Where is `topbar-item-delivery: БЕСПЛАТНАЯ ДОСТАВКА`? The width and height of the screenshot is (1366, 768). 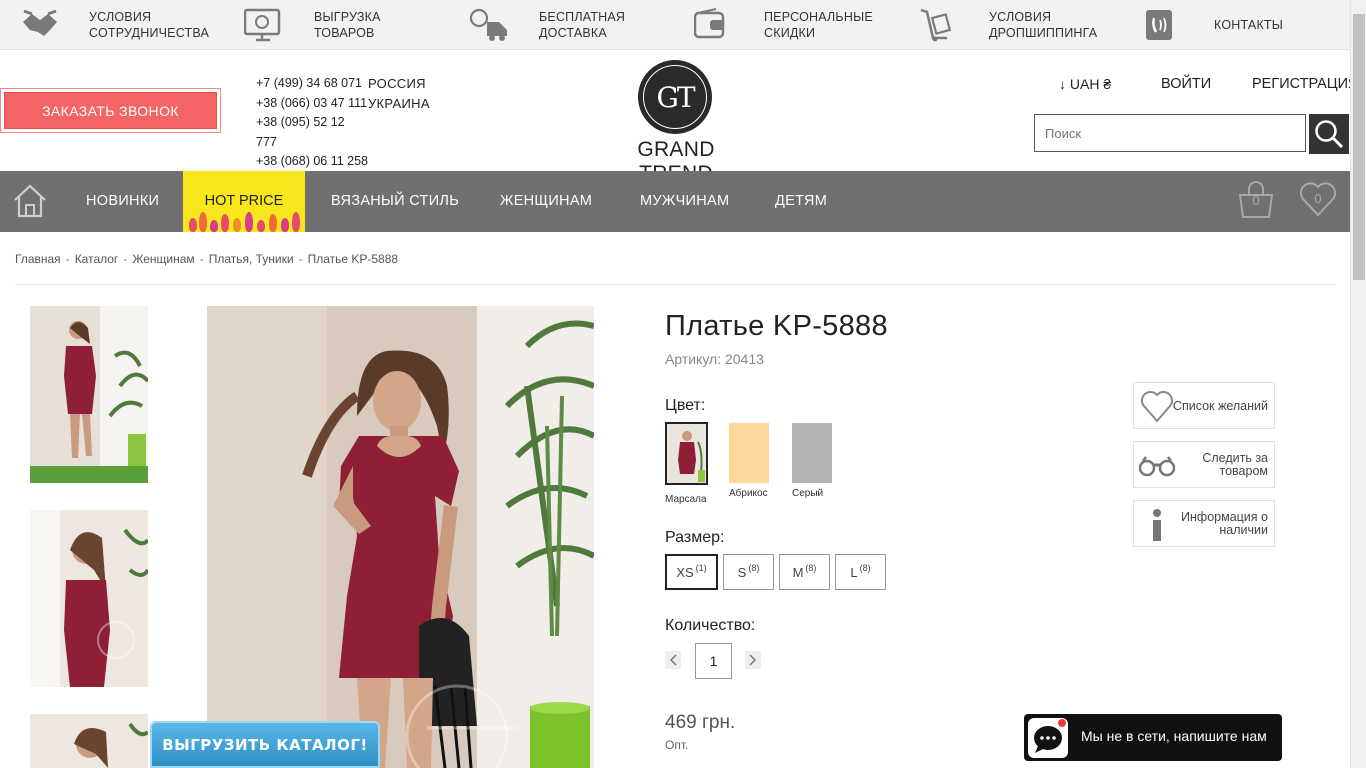
topbar-item-delivery: БЕСПЛАТНАЯ ДОСТАВКА is located at coordinates (569, 25).